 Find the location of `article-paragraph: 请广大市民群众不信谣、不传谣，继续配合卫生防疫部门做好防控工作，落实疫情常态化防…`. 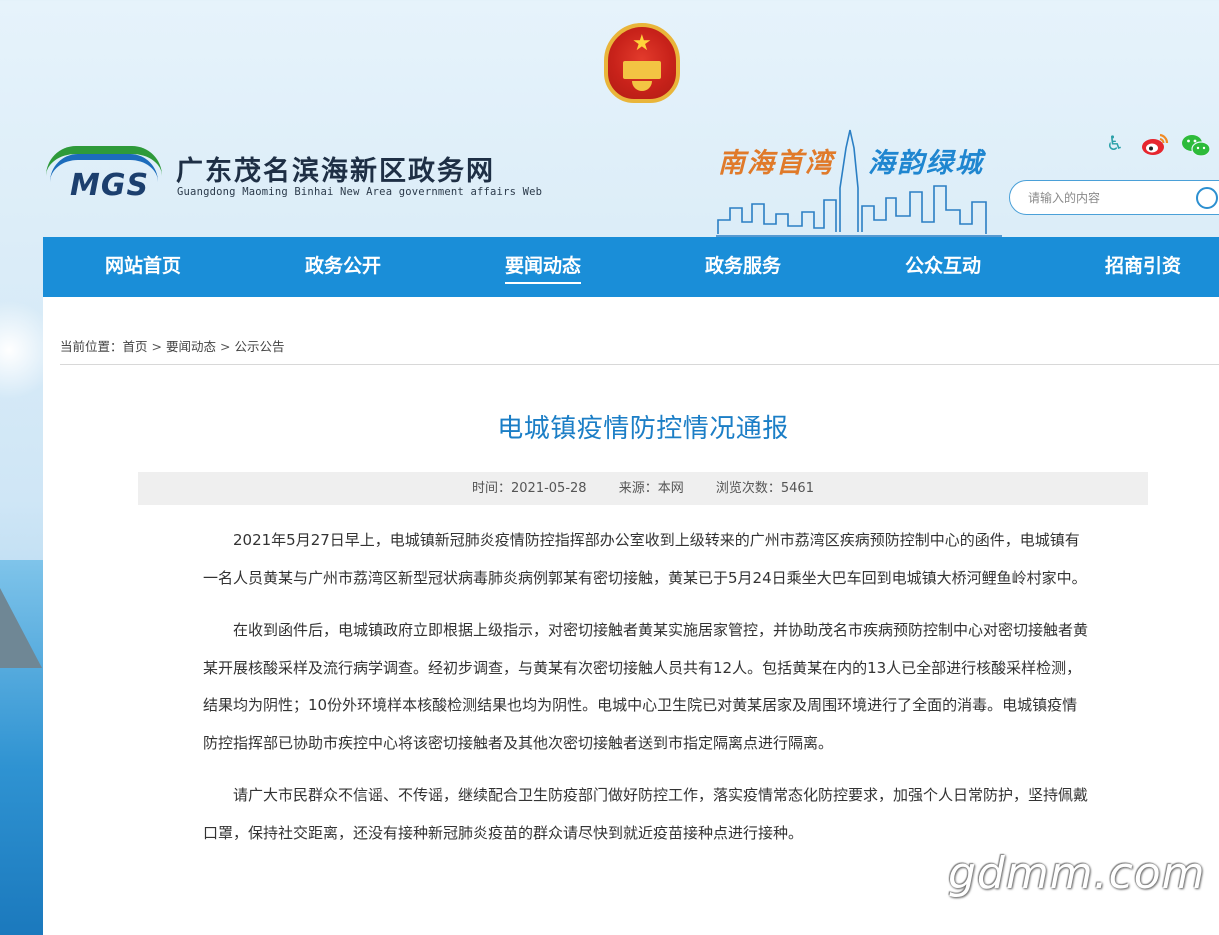

article-paragraph: 请广大市民群众不信谣、不传谣，继续配合卫生防疫部门做好防控工作，落实疫情常态化防… is located at coordinates (646, 814).